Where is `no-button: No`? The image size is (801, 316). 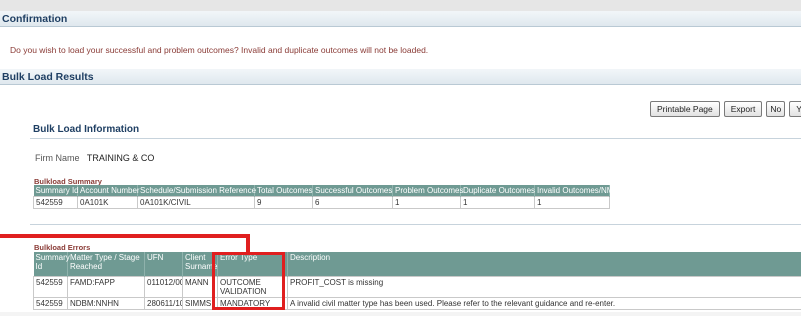 no-button: No is located at coordinates (776, 109).